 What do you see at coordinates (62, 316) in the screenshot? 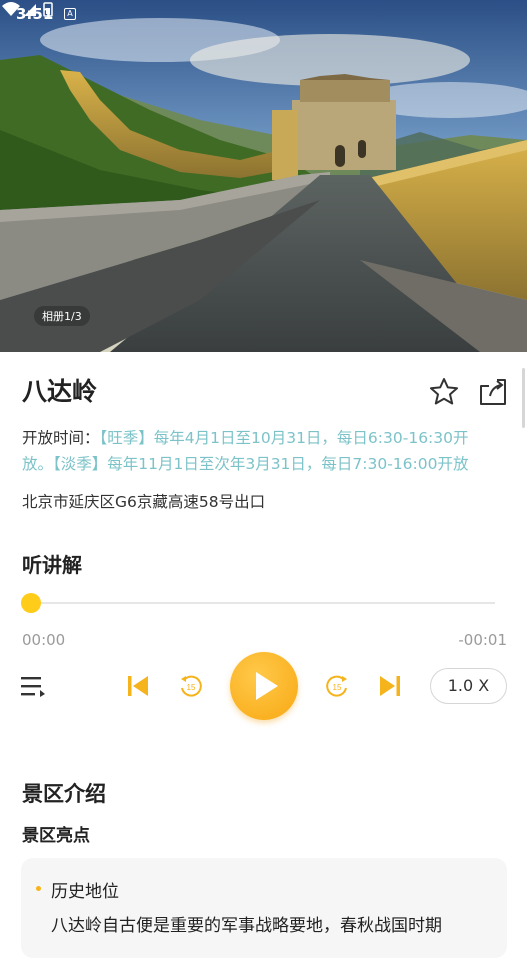
I see `album-counter: 相册1/3` at bounding box center [62, 316].